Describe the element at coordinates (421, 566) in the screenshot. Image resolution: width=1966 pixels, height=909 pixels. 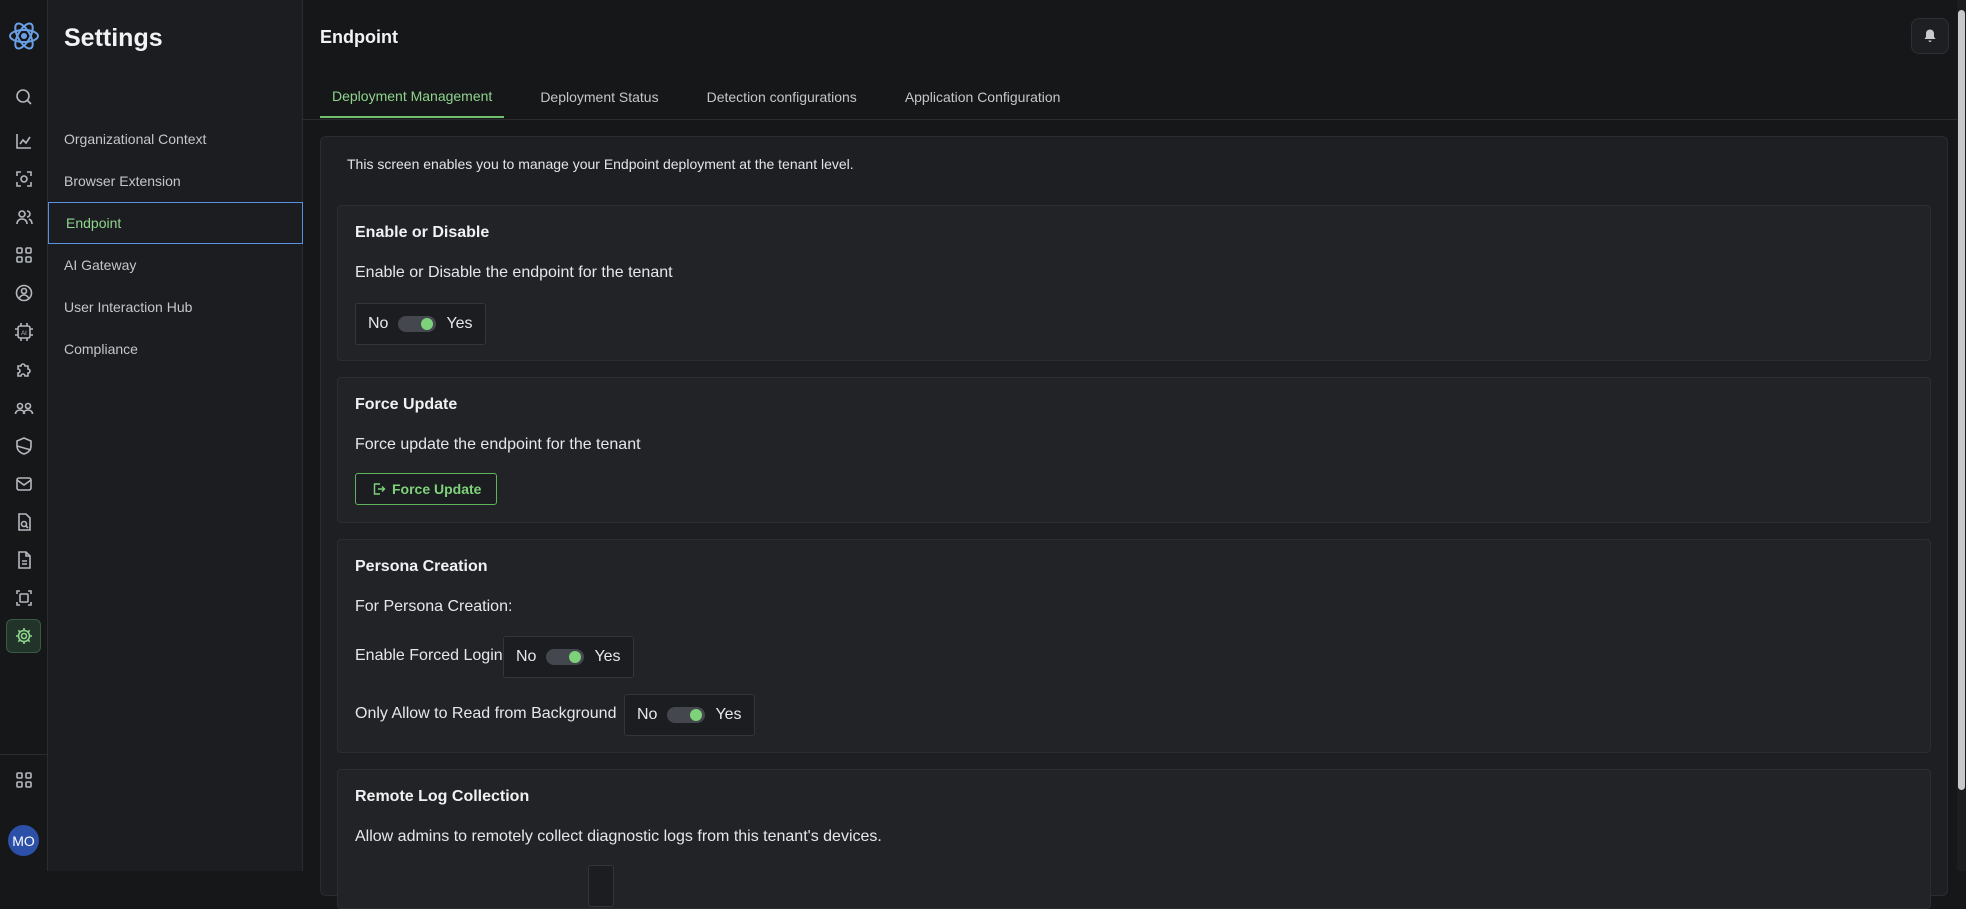
I see `section-title: Persona Creation` at that location.